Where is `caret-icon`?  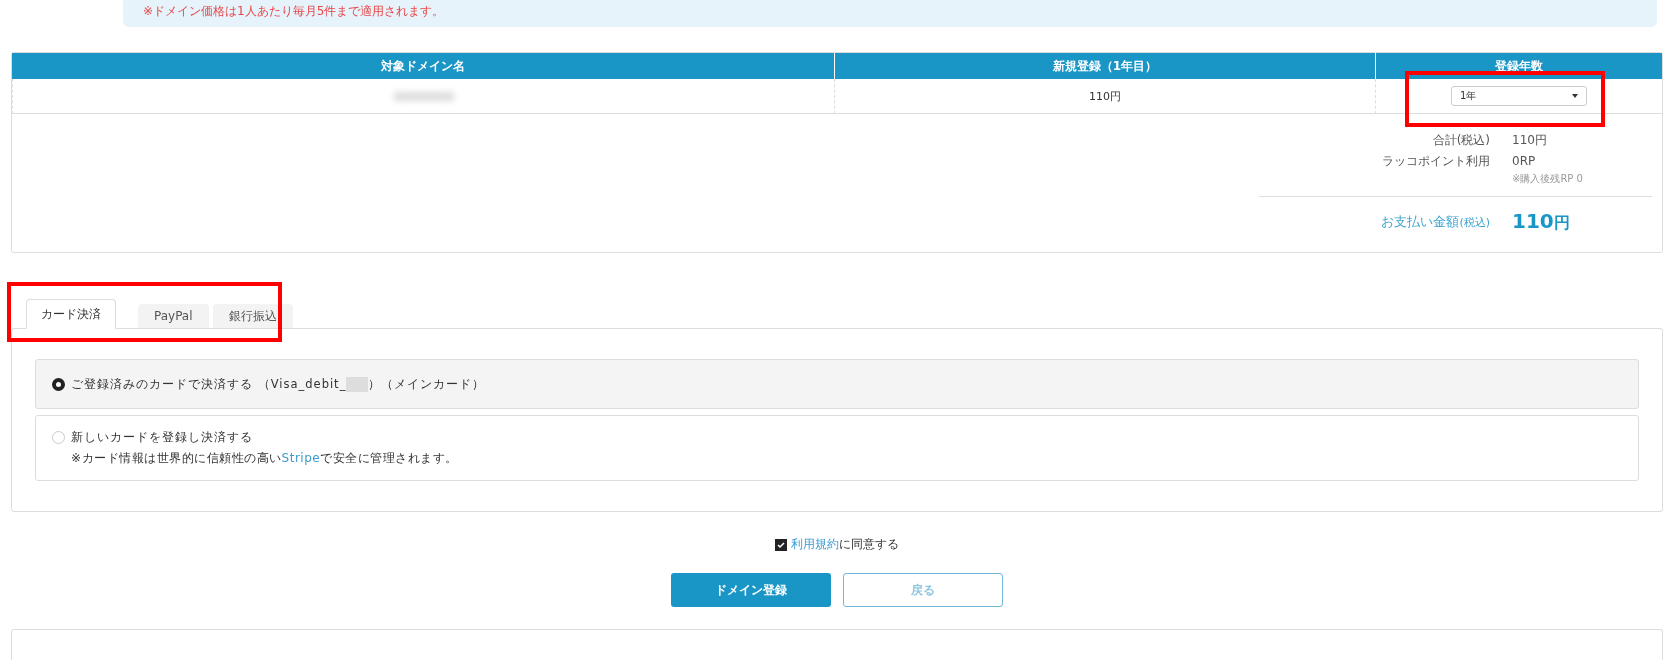
caret-icon is located at coordinates (1575, 96).